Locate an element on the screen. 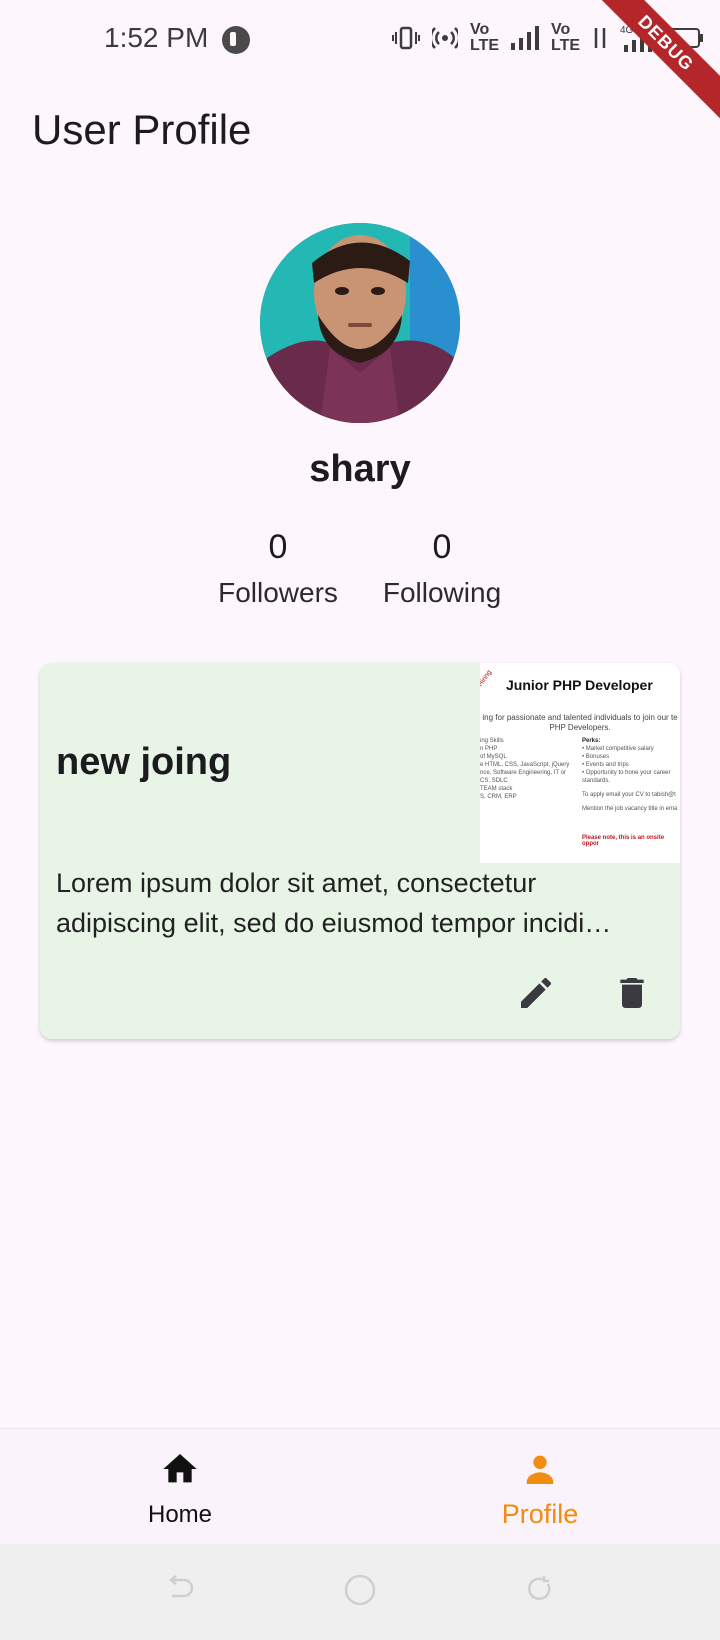  post-body-line: Lorem ipsum dolor sit amet, consectetur is located at coordinates (296, 883).